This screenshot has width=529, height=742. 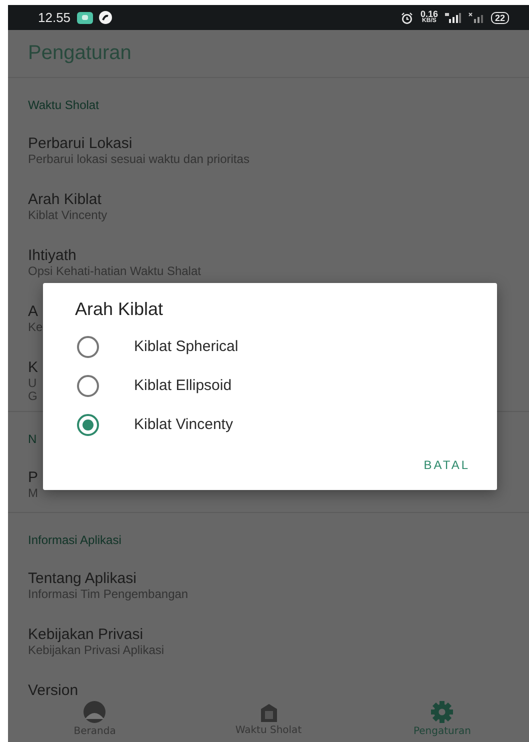 I want to click on section-header: Informasi Aplikasi, so click(x=75, y=540).